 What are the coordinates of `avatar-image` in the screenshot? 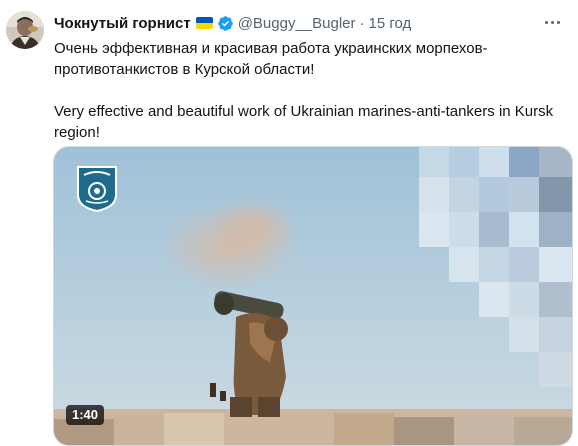 It's located at (25, 30).